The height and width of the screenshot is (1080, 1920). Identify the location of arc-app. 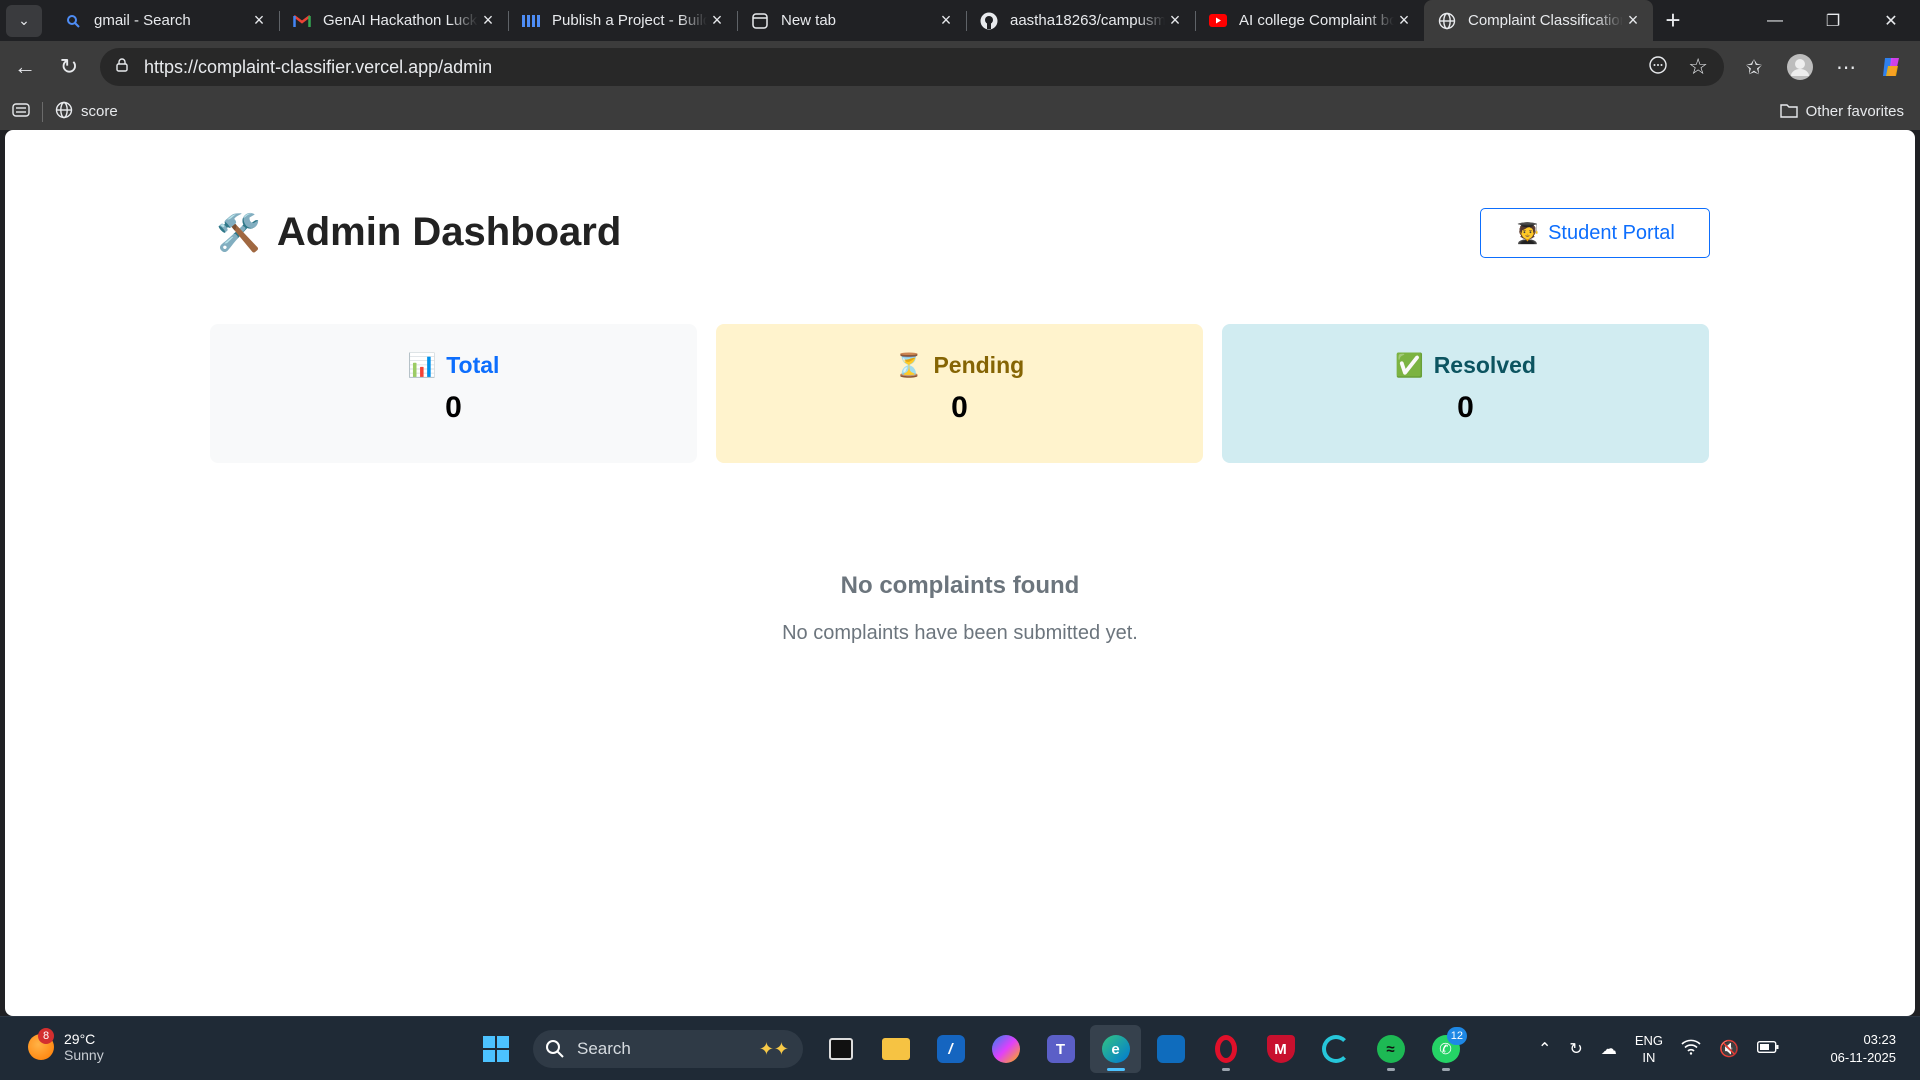
(1335, 1049).